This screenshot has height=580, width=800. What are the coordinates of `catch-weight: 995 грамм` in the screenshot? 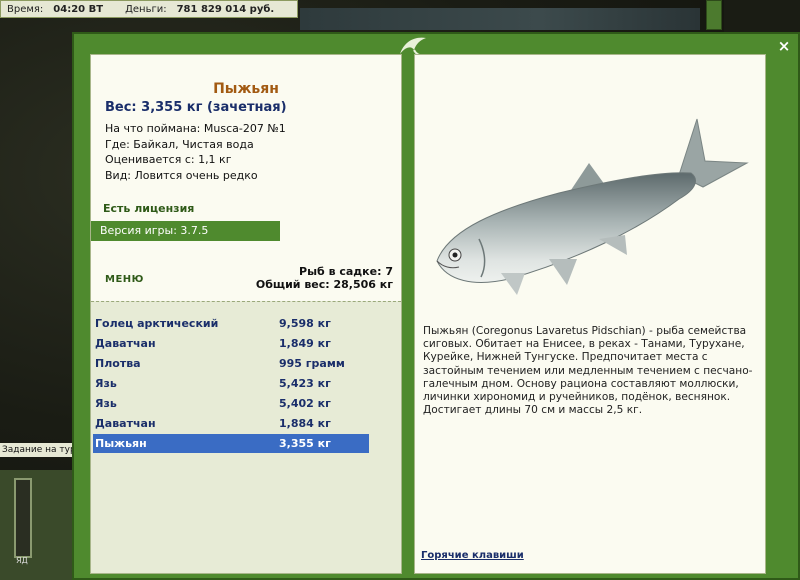 It's located at (312, 363).